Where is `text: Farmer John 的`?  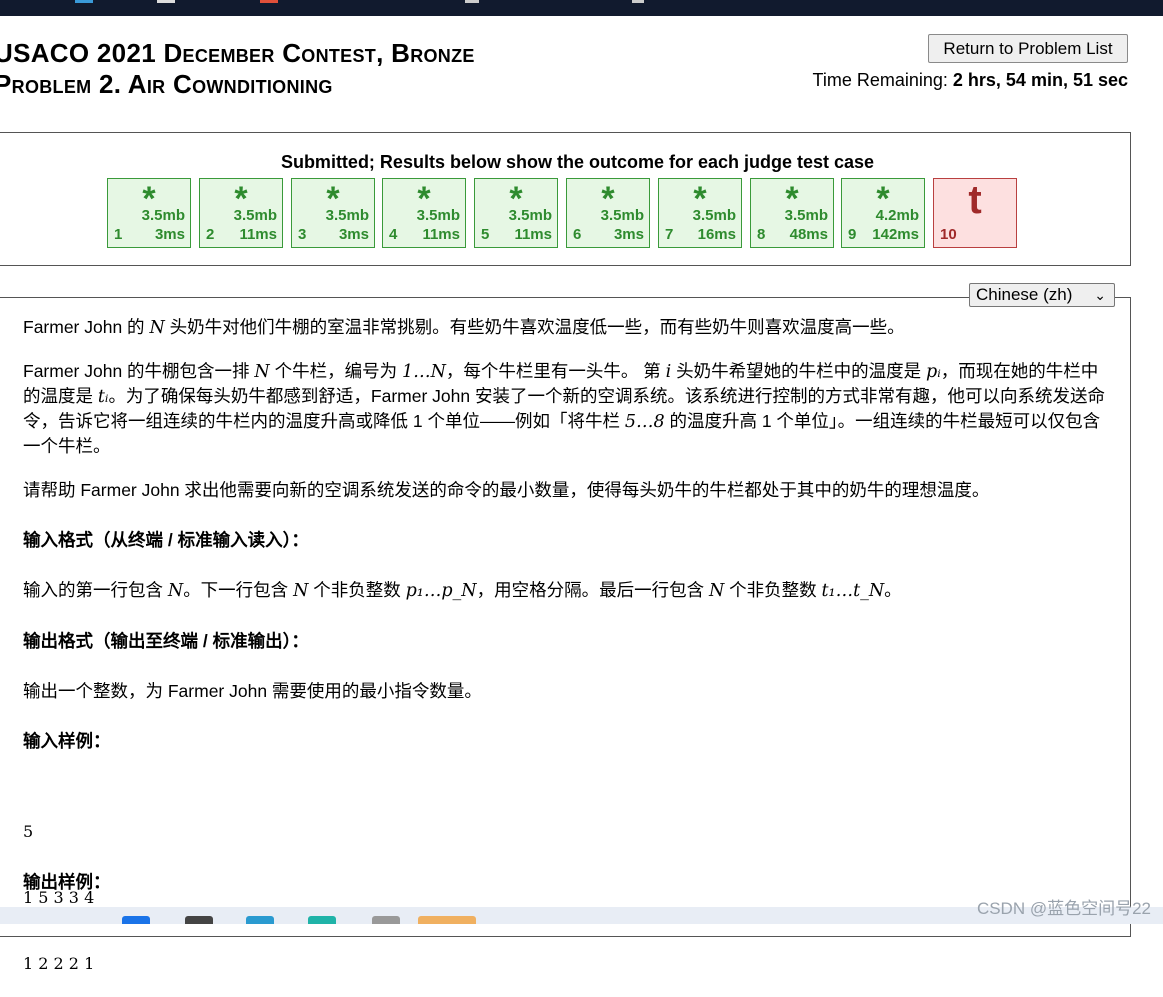
text: Farmer John 的 is located at coordinates (86, 327).